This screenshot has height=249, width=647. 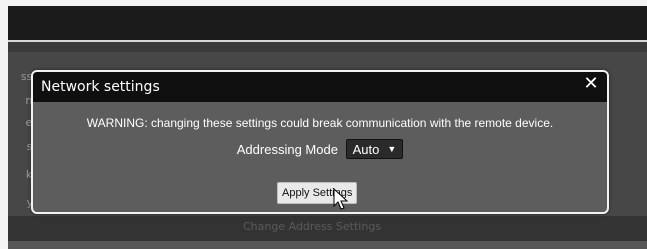 I want to click on addressing-mode-label: Addressing Mode, so click(x=287, y=149).